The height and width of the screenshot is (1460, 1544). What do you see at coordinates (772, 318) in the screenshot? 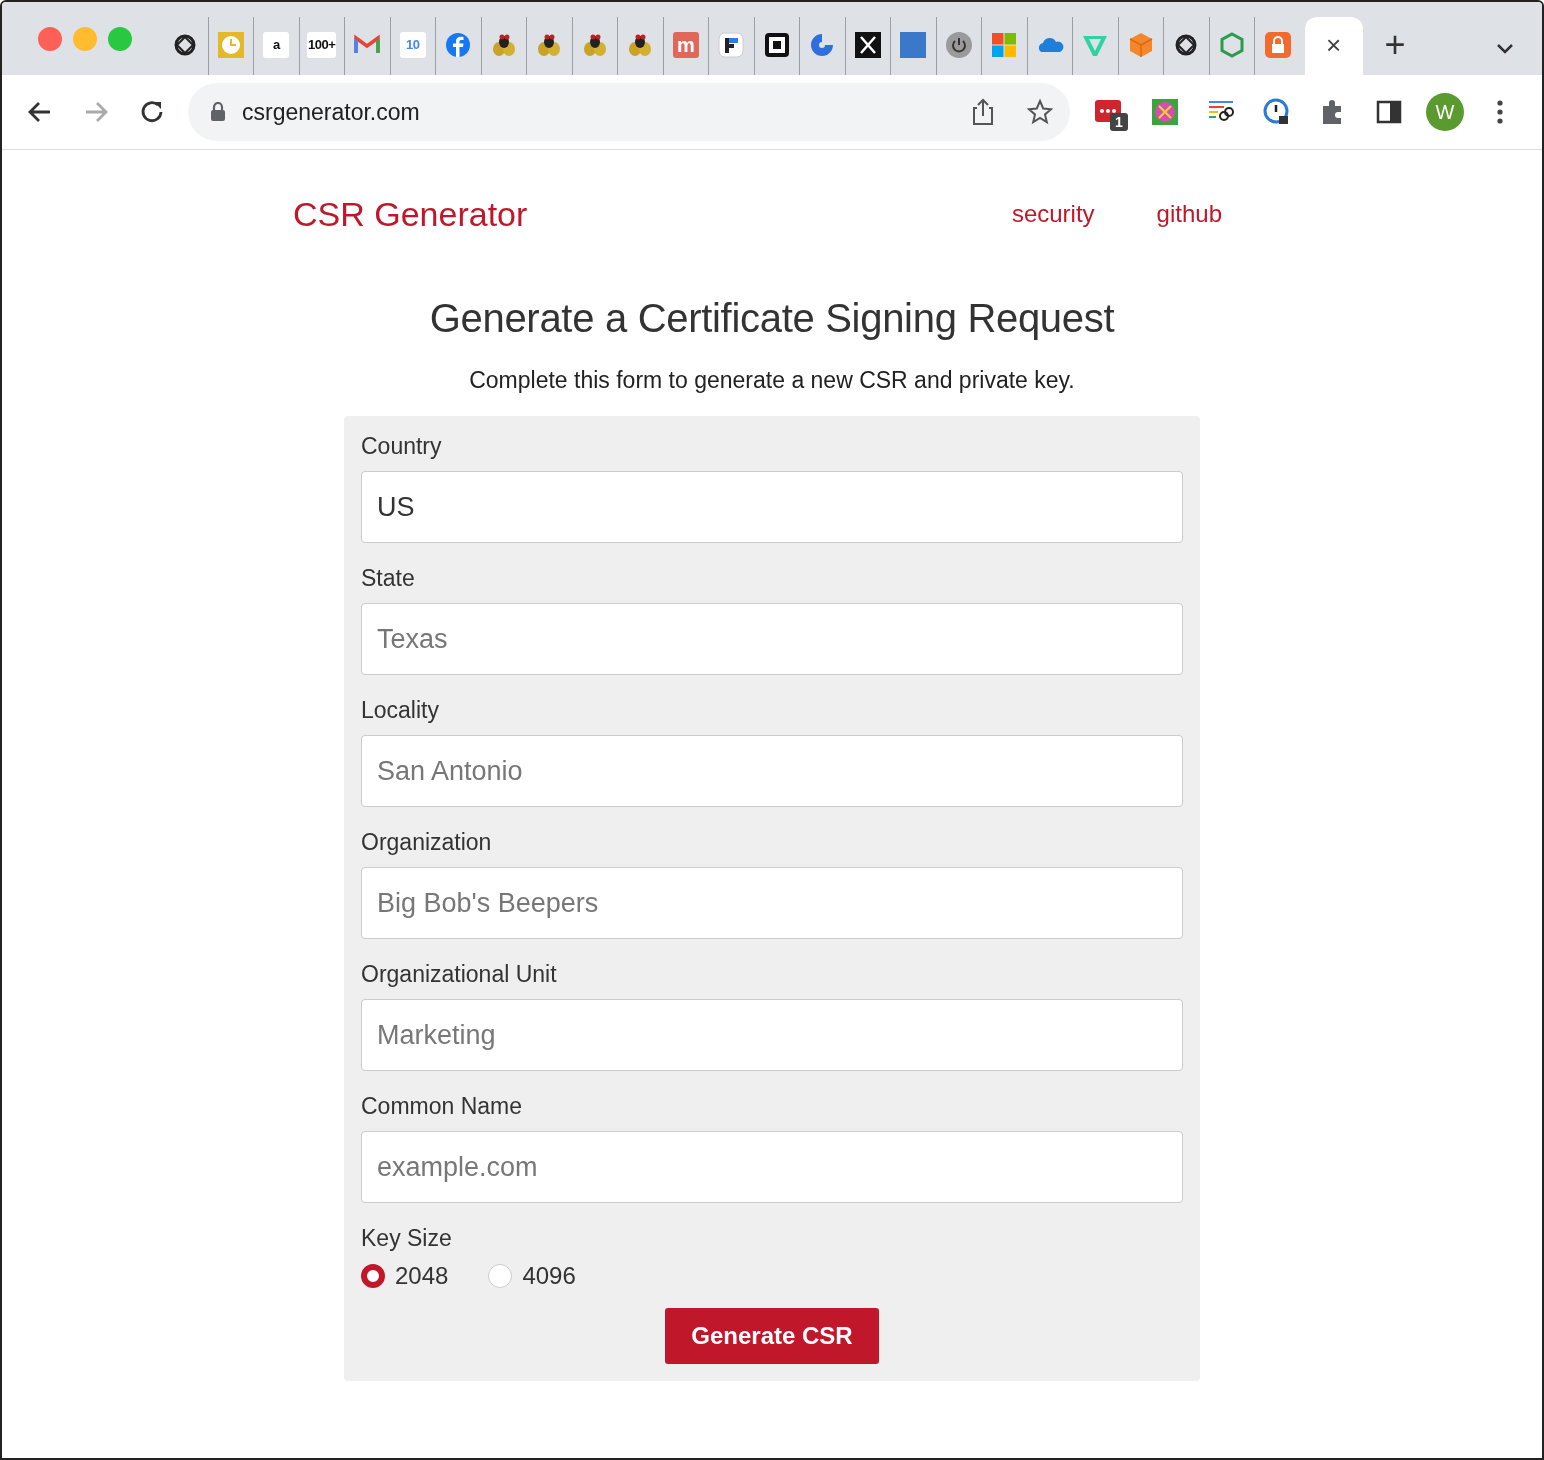
I see `page-heading: Generate a Certificate Signing Request` at bounding box center [772, 318].